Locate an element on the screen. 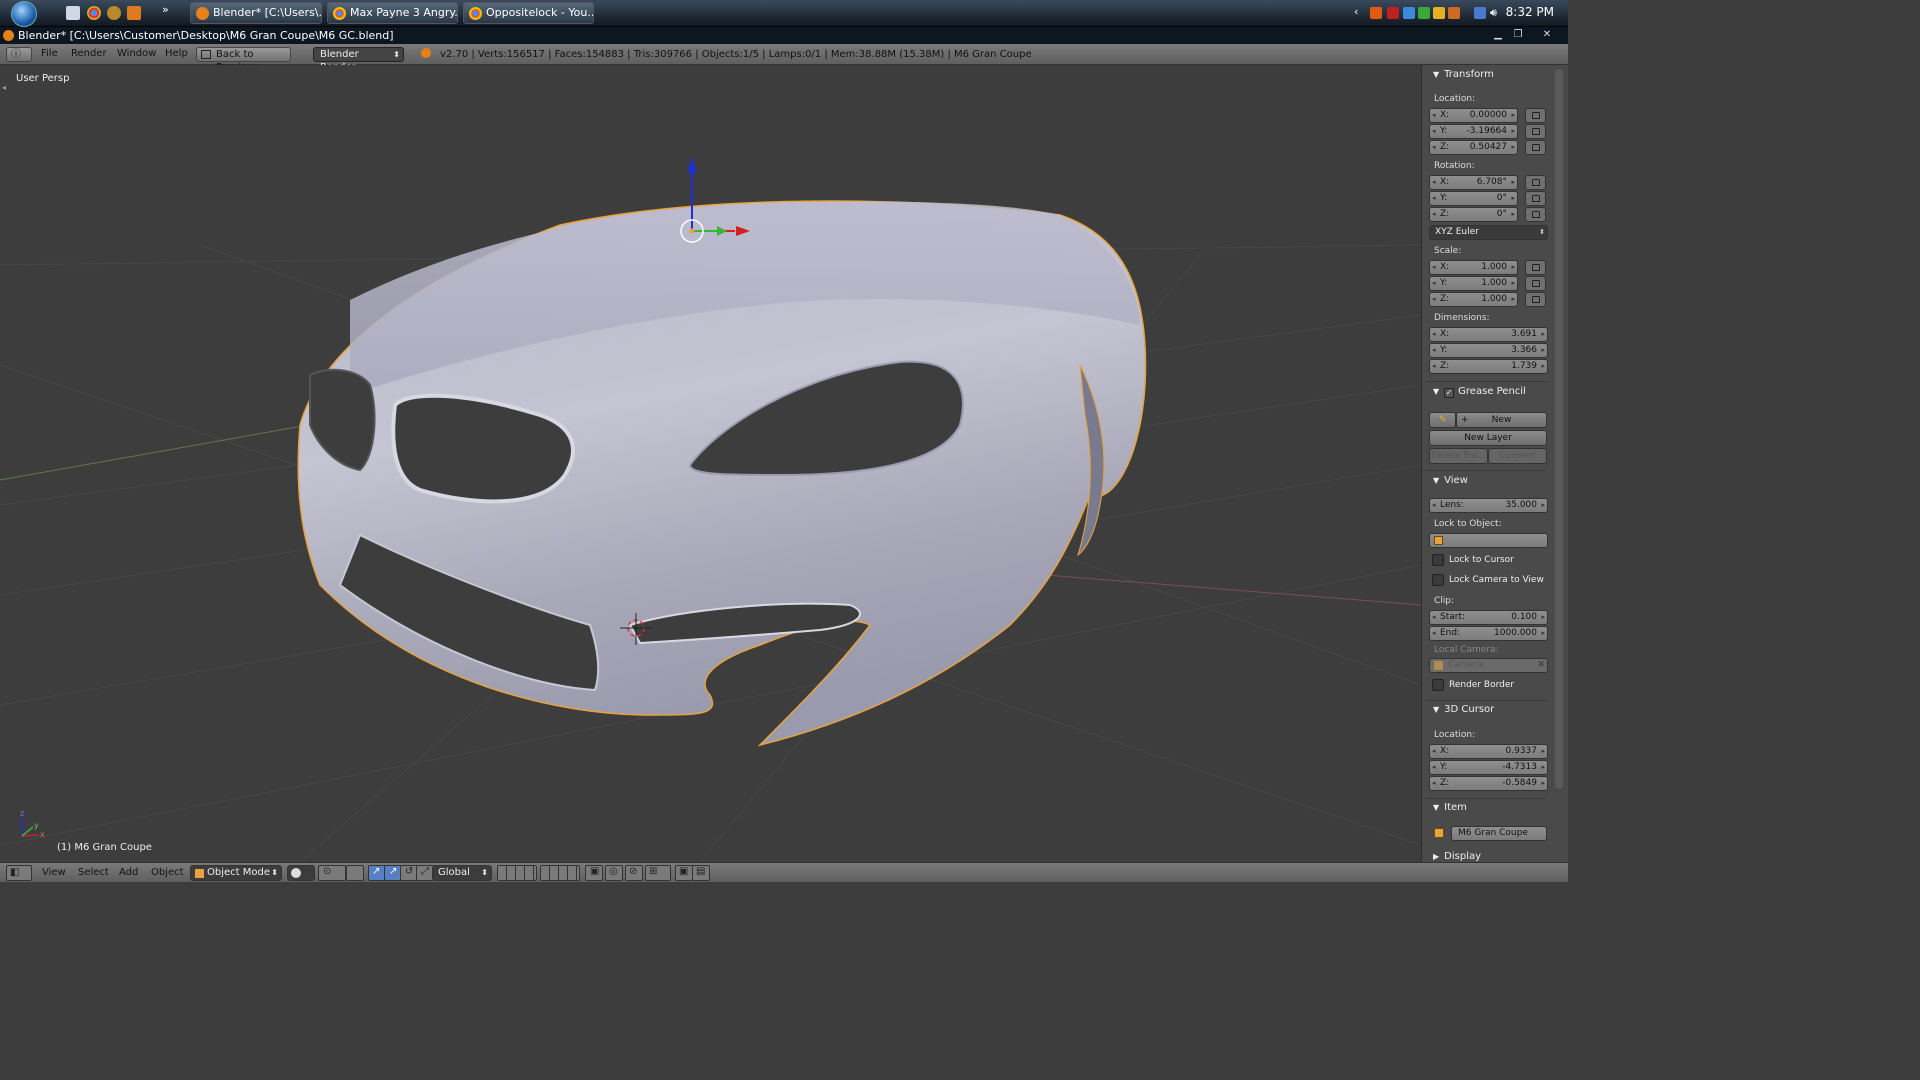  rotation-mode-select: XYZ Euler ⬍ is located at coordinates (1488, 232).